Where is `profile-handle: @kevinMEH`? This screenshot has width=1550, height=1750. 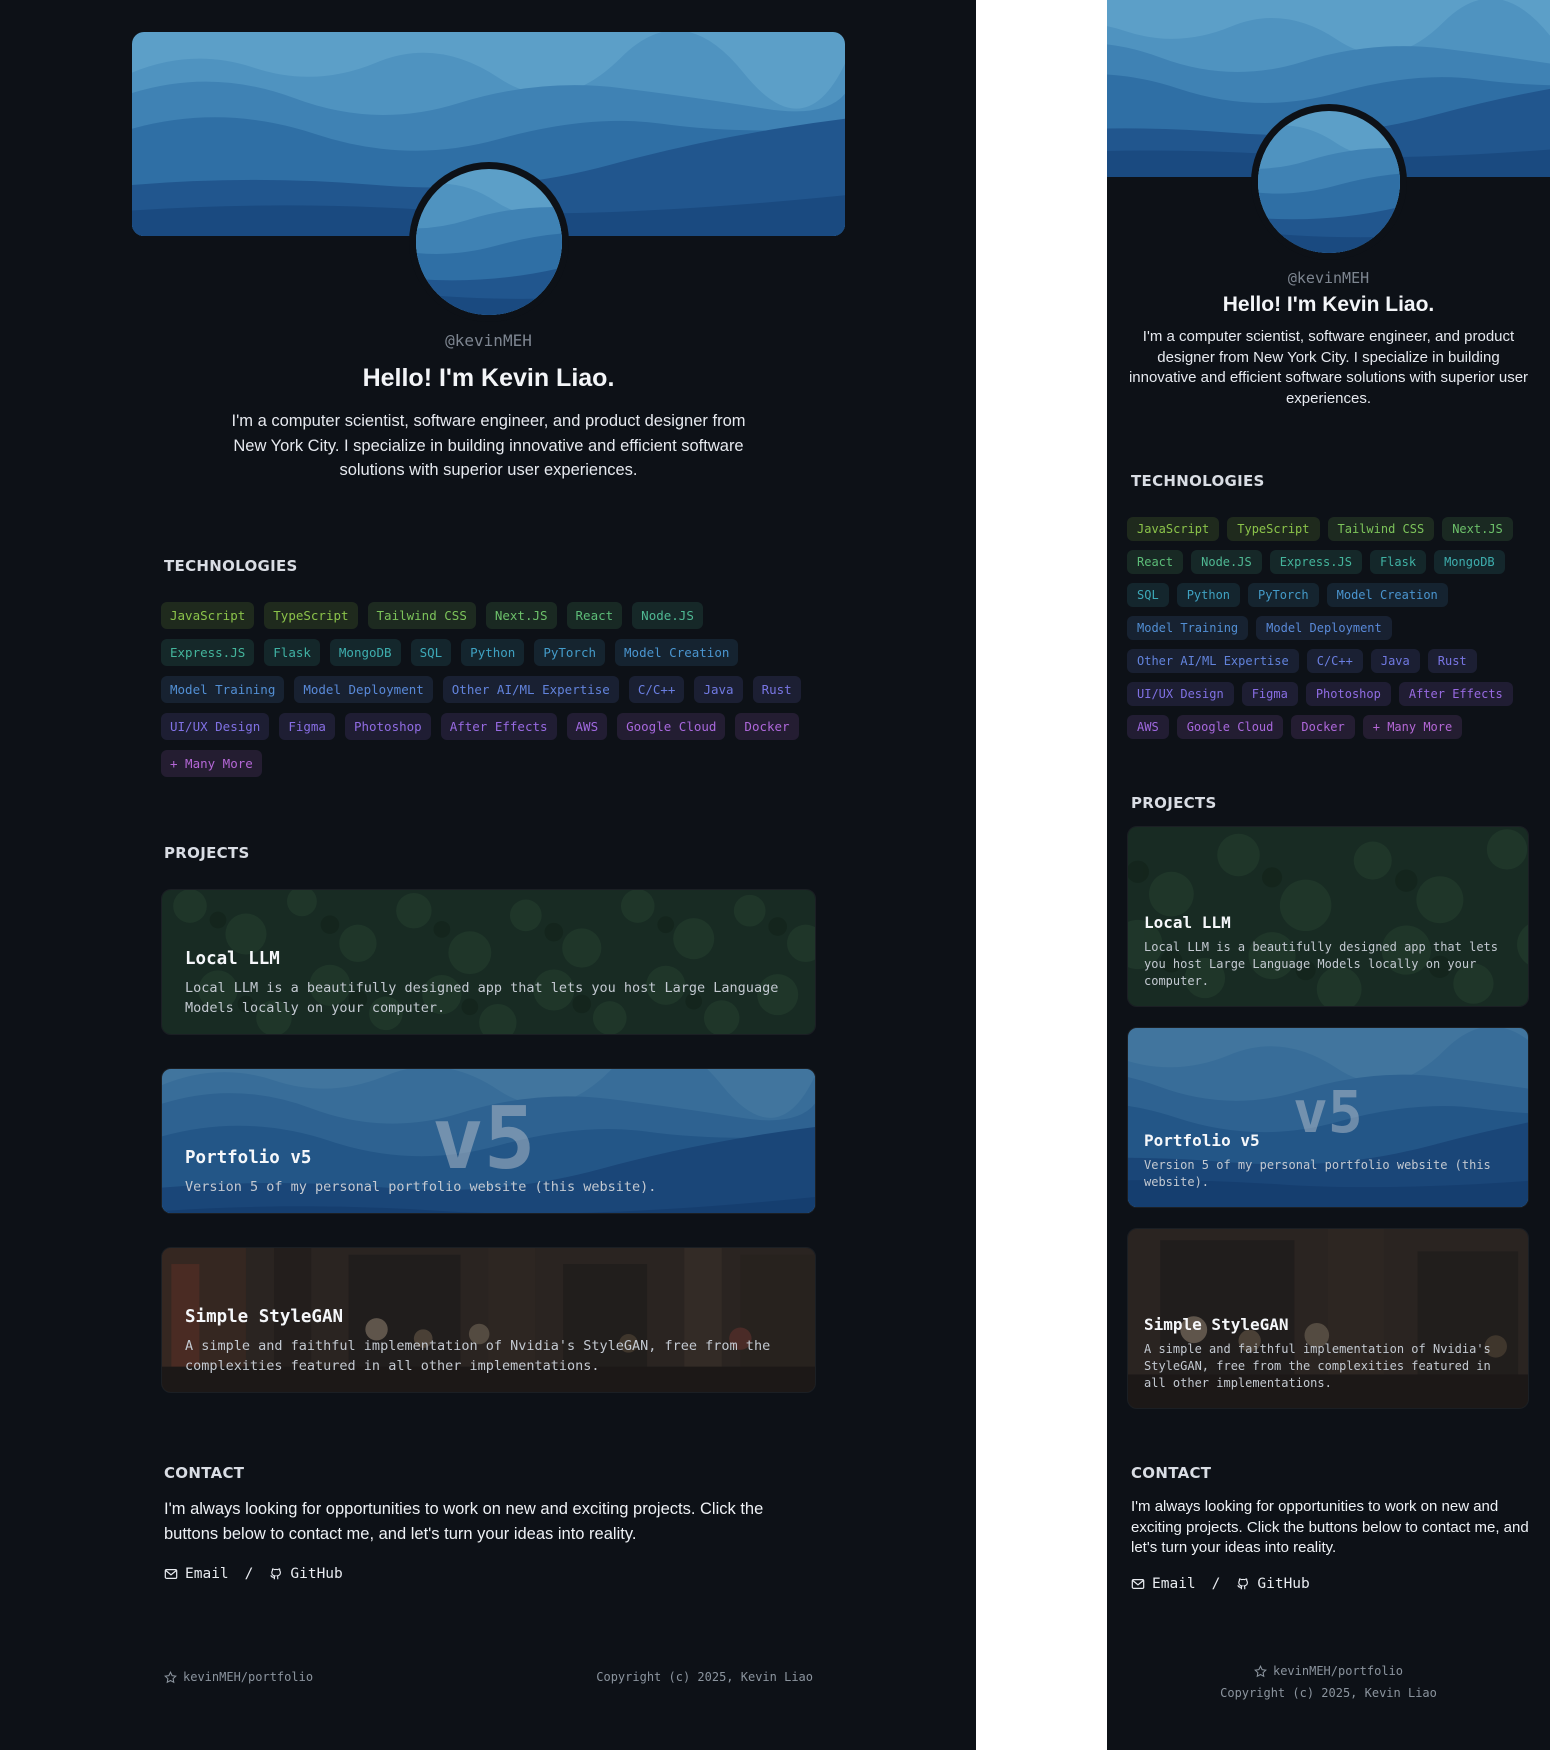 profile-handle: @kevinMEH is located at coordinates (488, 340).